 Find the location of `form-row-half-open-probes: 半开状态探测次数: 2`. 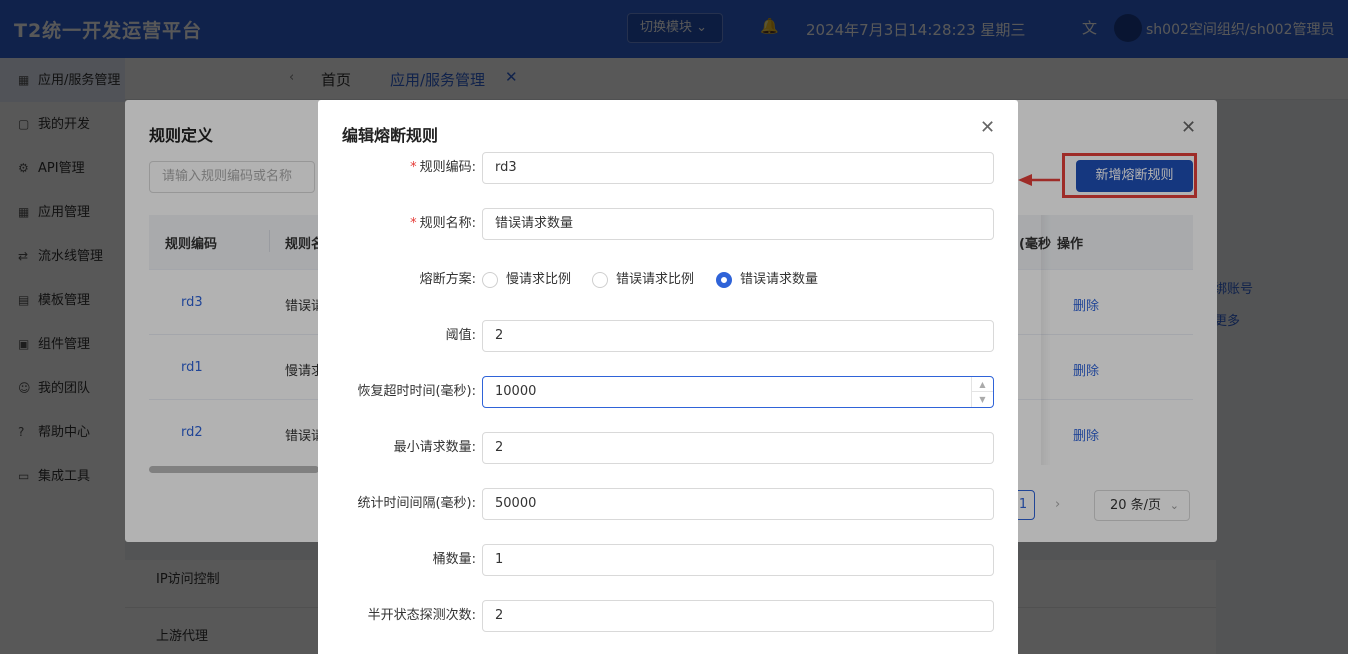

form-row-half-open-probes: 半开状态探测次数: 2 is located at coordinates (668, 616).